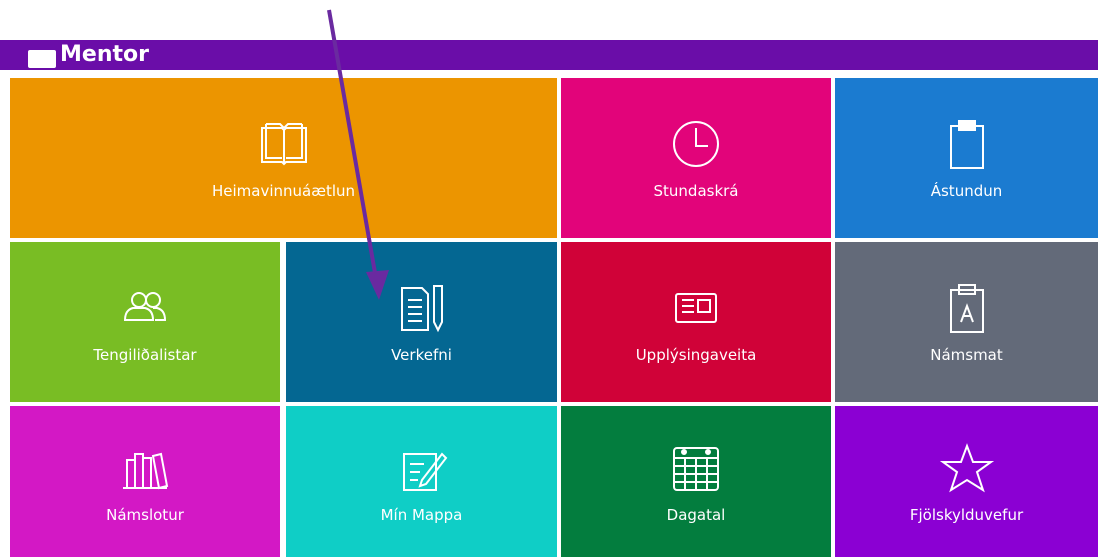  What do you see at coordinates (967, 308) in the screenshot?
I see `clipboard-grade-icon` at bounding box center [967, 308].